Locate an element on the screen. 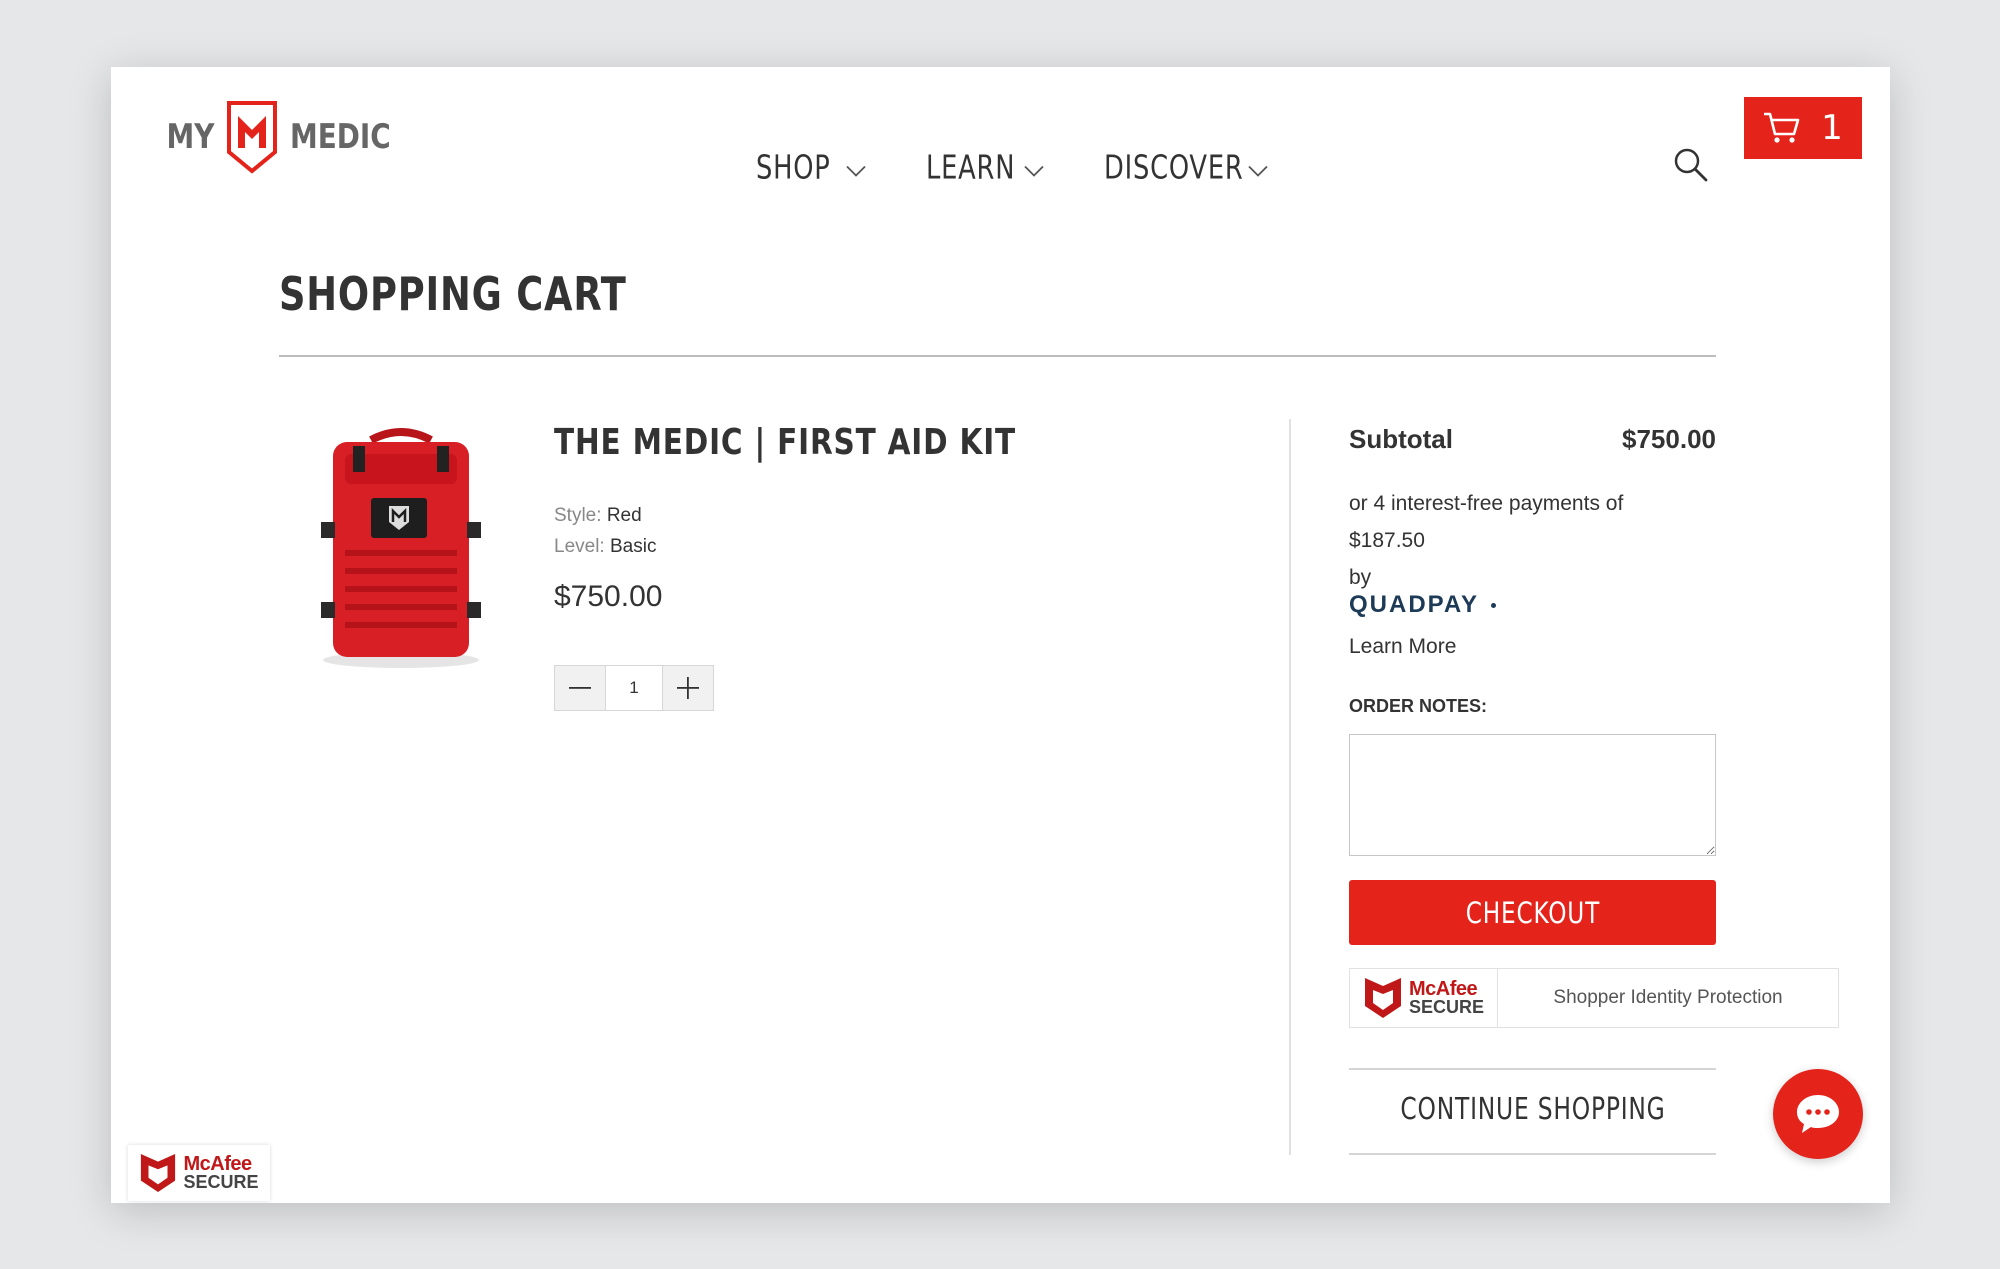 This screenshot has height=1269, width=2000. style-label: Style: is located at coordinates (578, 515).